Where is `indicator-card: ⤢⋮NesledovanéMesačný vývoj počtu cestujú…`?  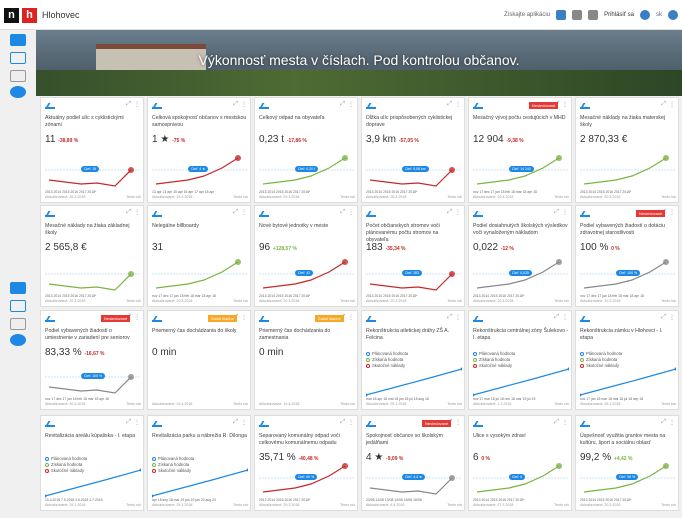
indicator-card: ⤢⋮NesledovanéMesačný vývoj počtu cestujú… is located at coordinates (520, 150).